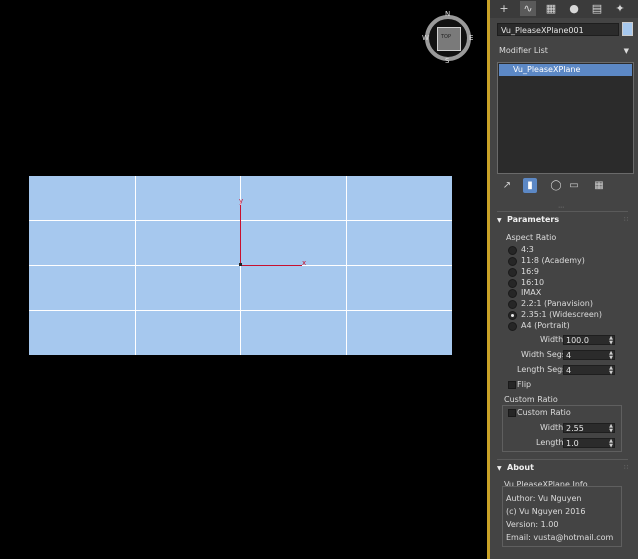 The width and height of the screenshot is (638, 559). What do you see at coordinates (597, 8) in the screenshot?
I see `display-tab-icon: ▤` at bounding box center [597, 8].